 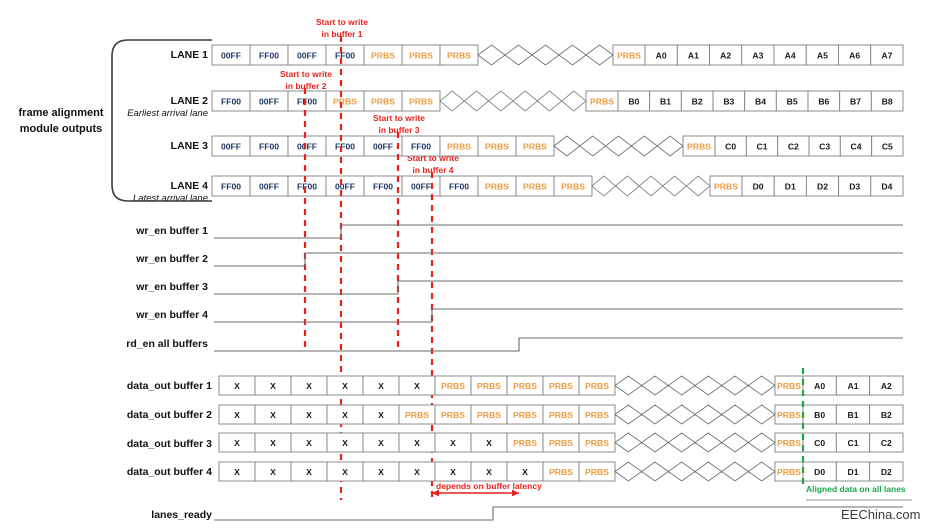 I want to click on dataout-2-right-cell-label-3: B2, so click(x=886, y=415).